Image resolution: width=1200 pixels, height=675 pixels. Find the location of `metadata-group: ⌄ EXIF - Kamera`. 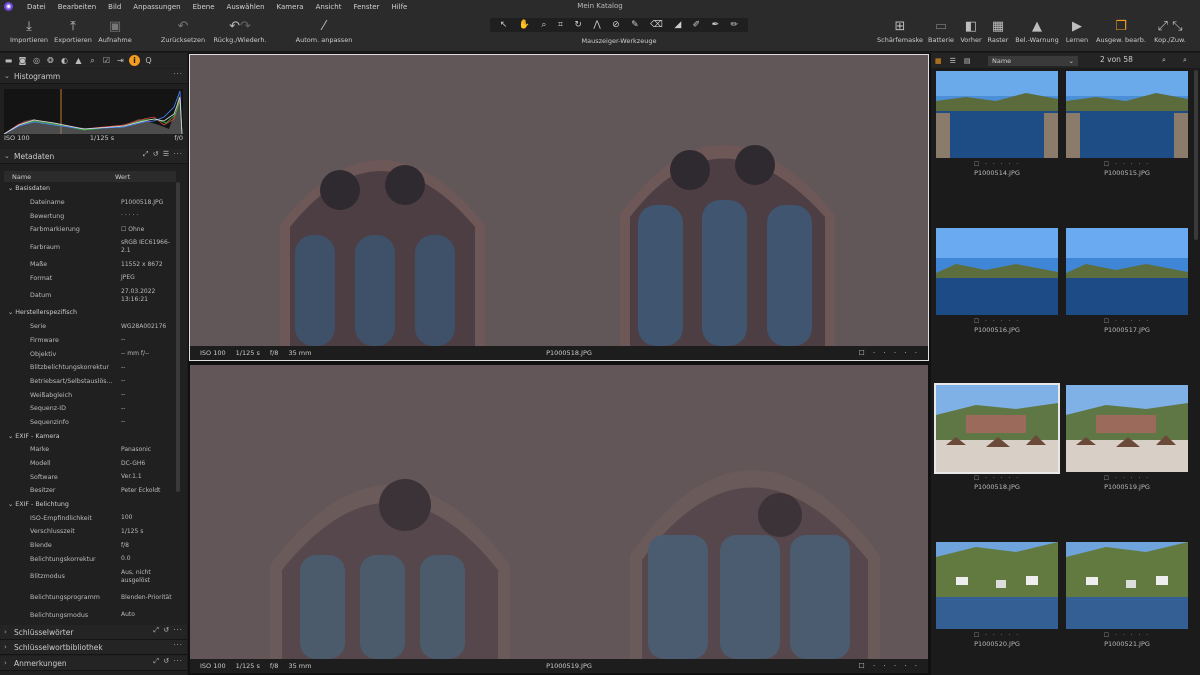

metadata-group: ⌄ EXIF - Kamera is located at coordinates (90, 436).